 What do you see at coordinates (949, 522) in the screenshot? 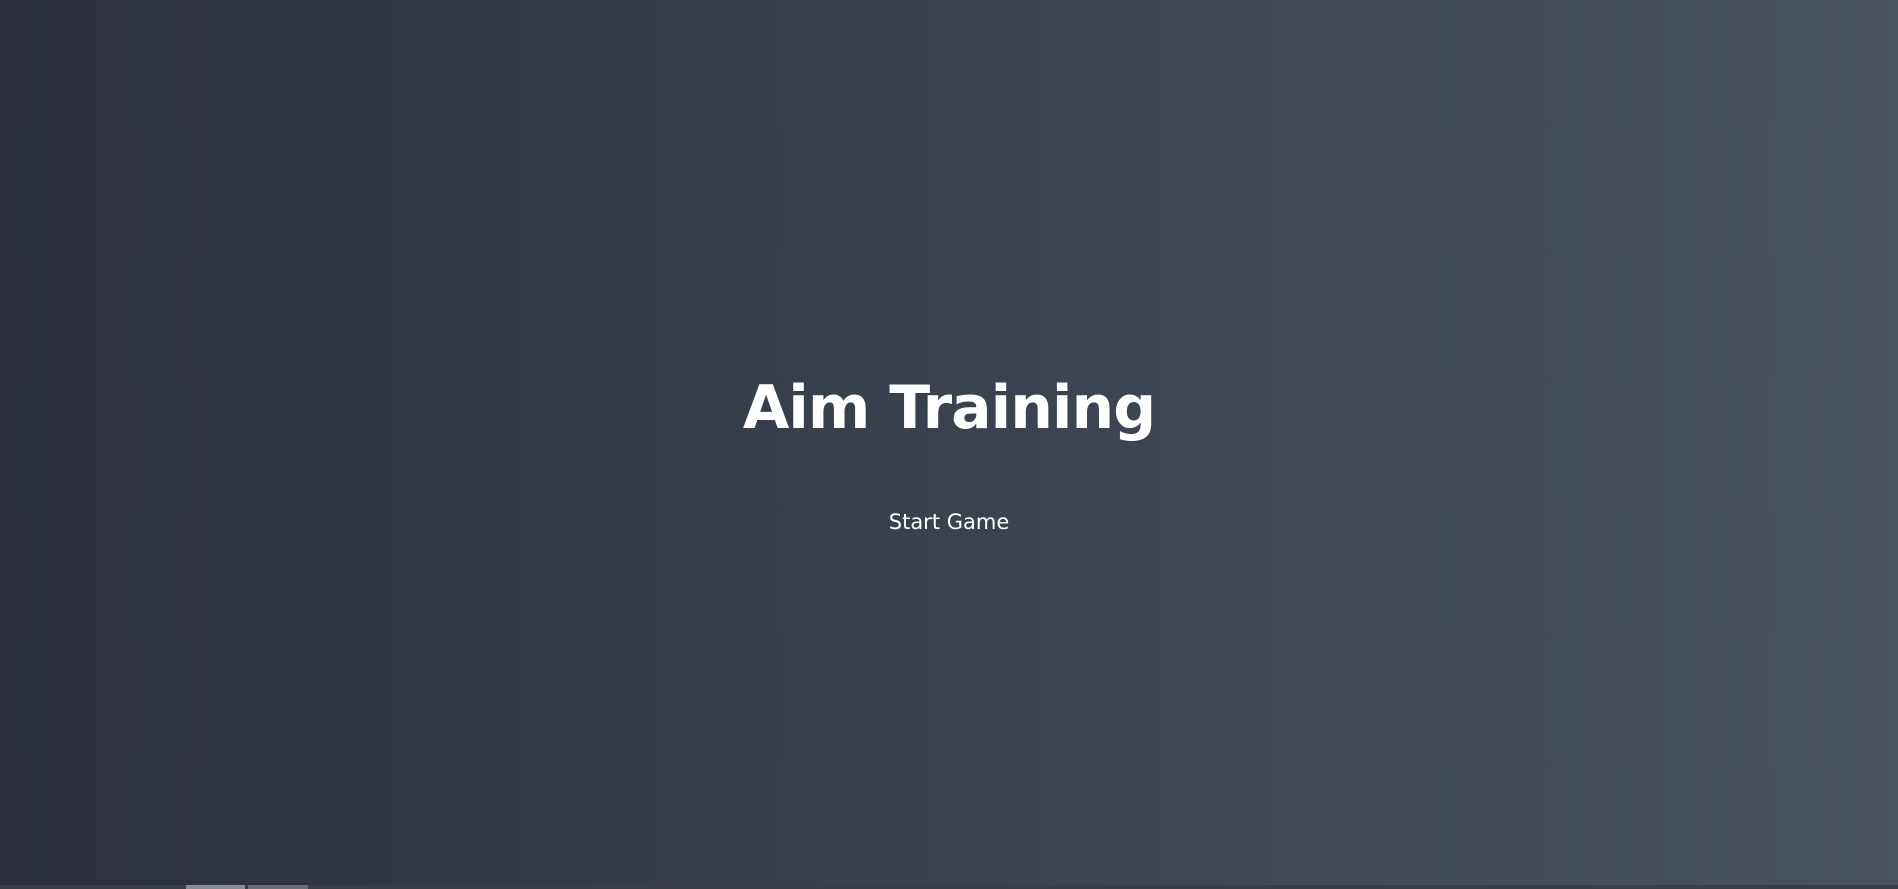
I see `start-game-button: Start Game` at bounding box center [949, 522].